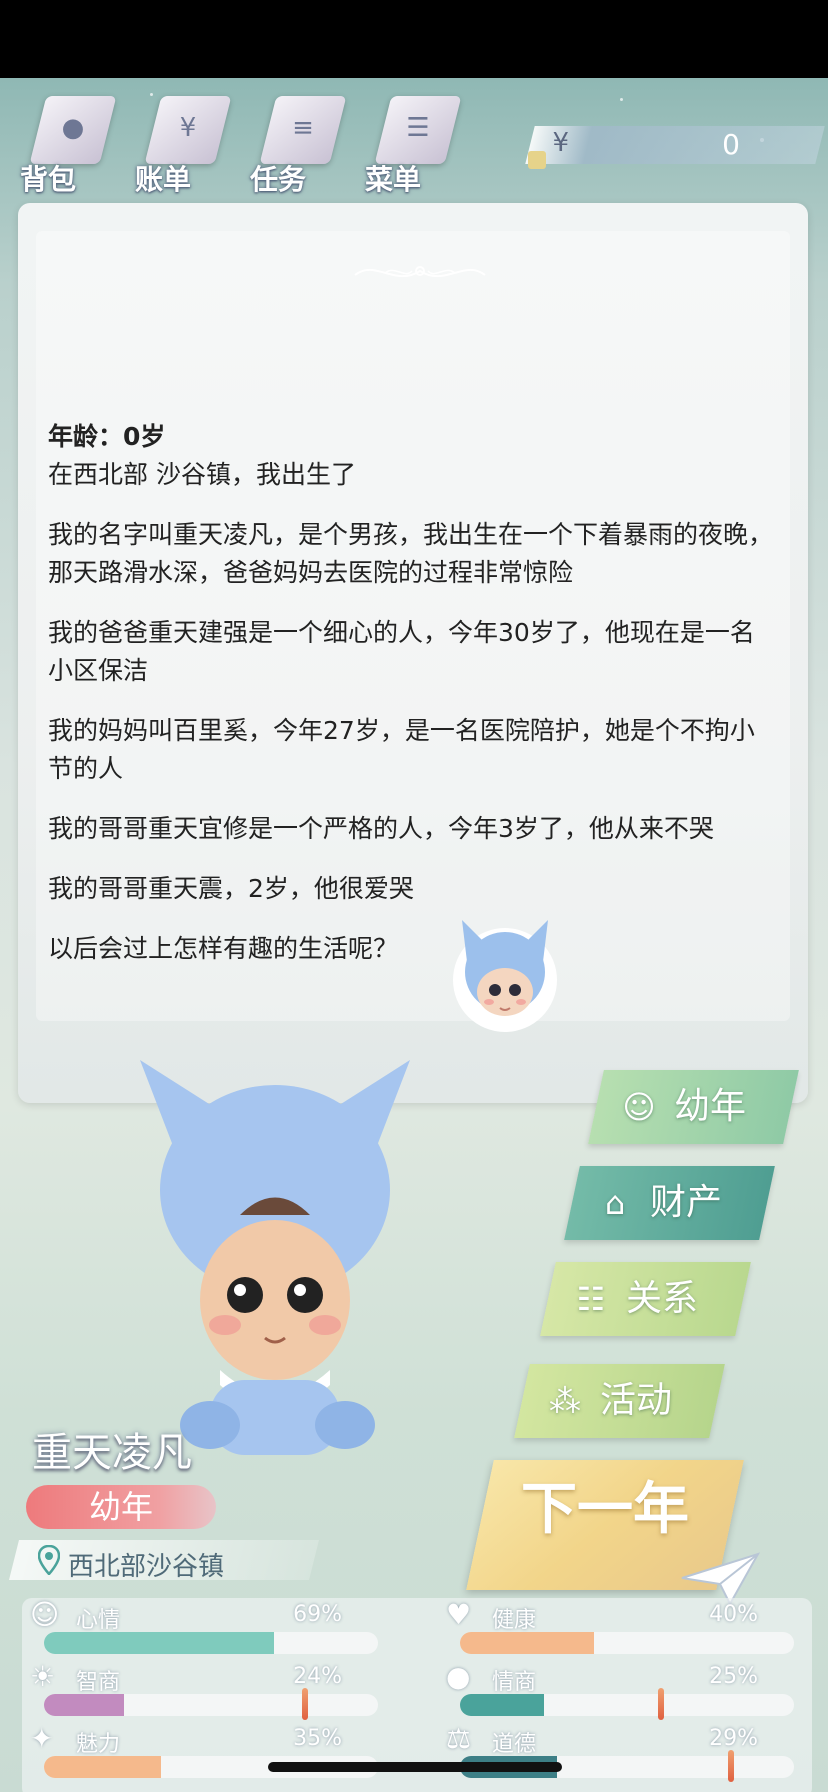  I want to click on activity-button: ⁂ 活动, so click(619, 1401).